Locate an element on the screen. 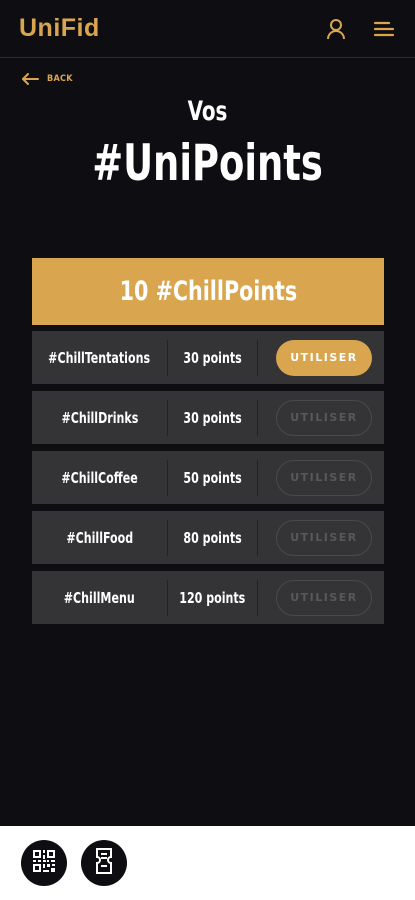 This screenshot has height=900, width=415. qr-code-icon is located at coordinates (44, 863).